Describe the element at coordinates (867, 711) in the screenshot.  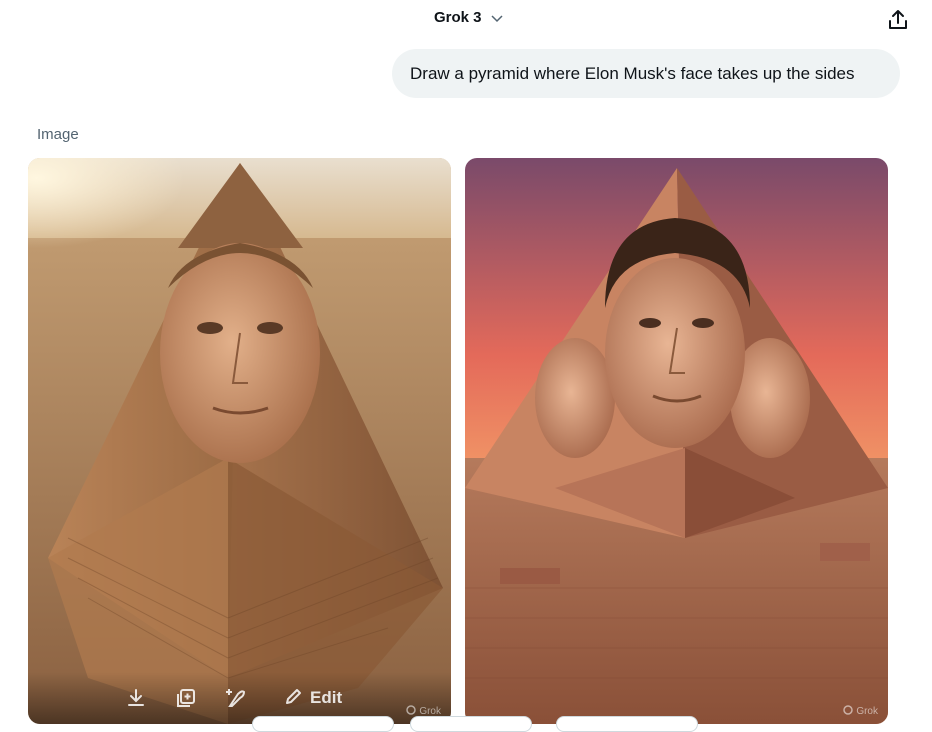
I see `watermark-text: Grok` at that location.